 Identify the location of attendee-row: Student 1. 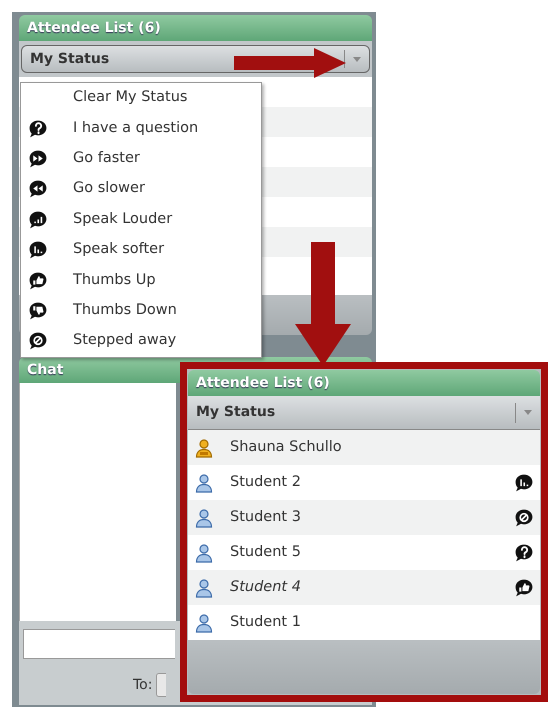
(364, 622).